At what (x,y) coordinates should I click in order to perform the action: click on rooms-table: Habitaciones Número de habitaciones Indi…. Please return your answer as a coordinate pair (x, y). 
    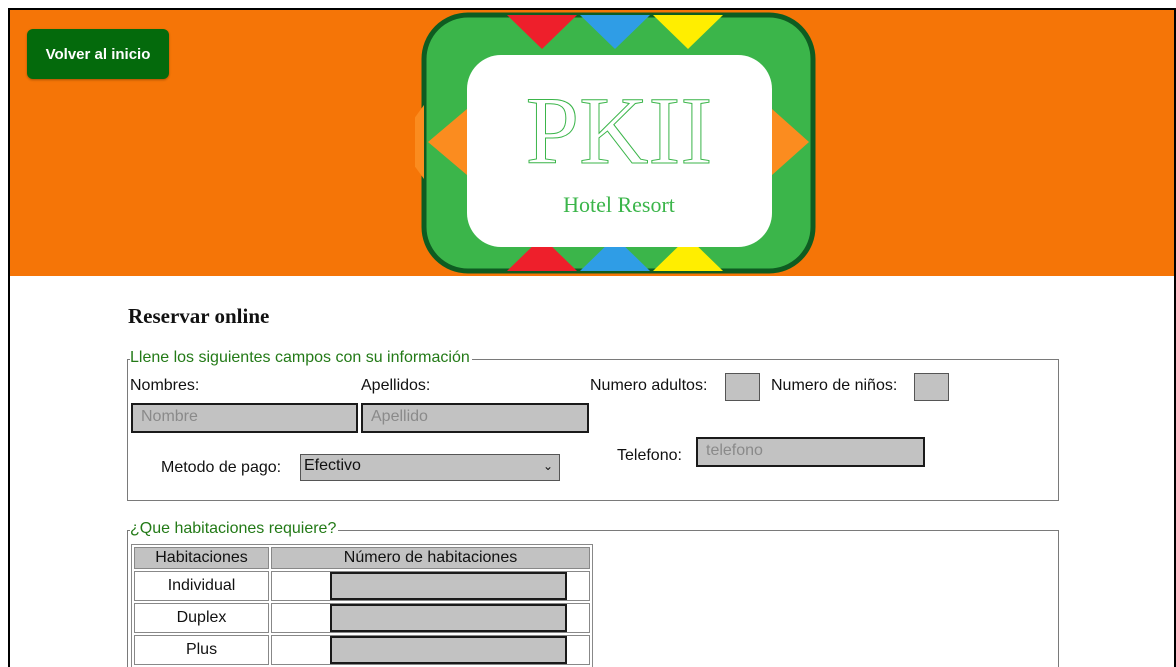
    Looking at the image, I should click on (362, 605).